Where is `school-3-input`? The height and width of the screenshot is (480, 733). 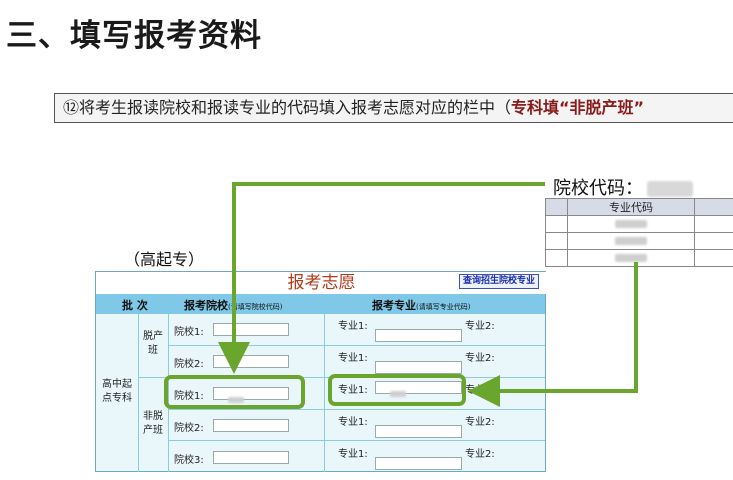 school-3-input is located at coordinates (251, 457).